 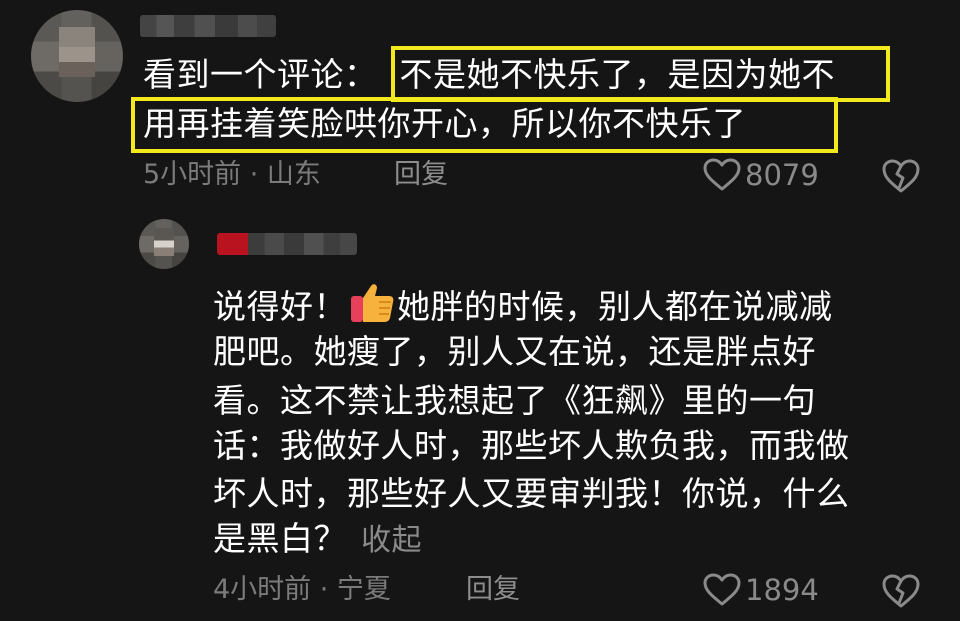 What do you see at coordinates (493, 590) in the screenshot?
I see `reply-reply-button: 回复` at bounding box center [493, 590].